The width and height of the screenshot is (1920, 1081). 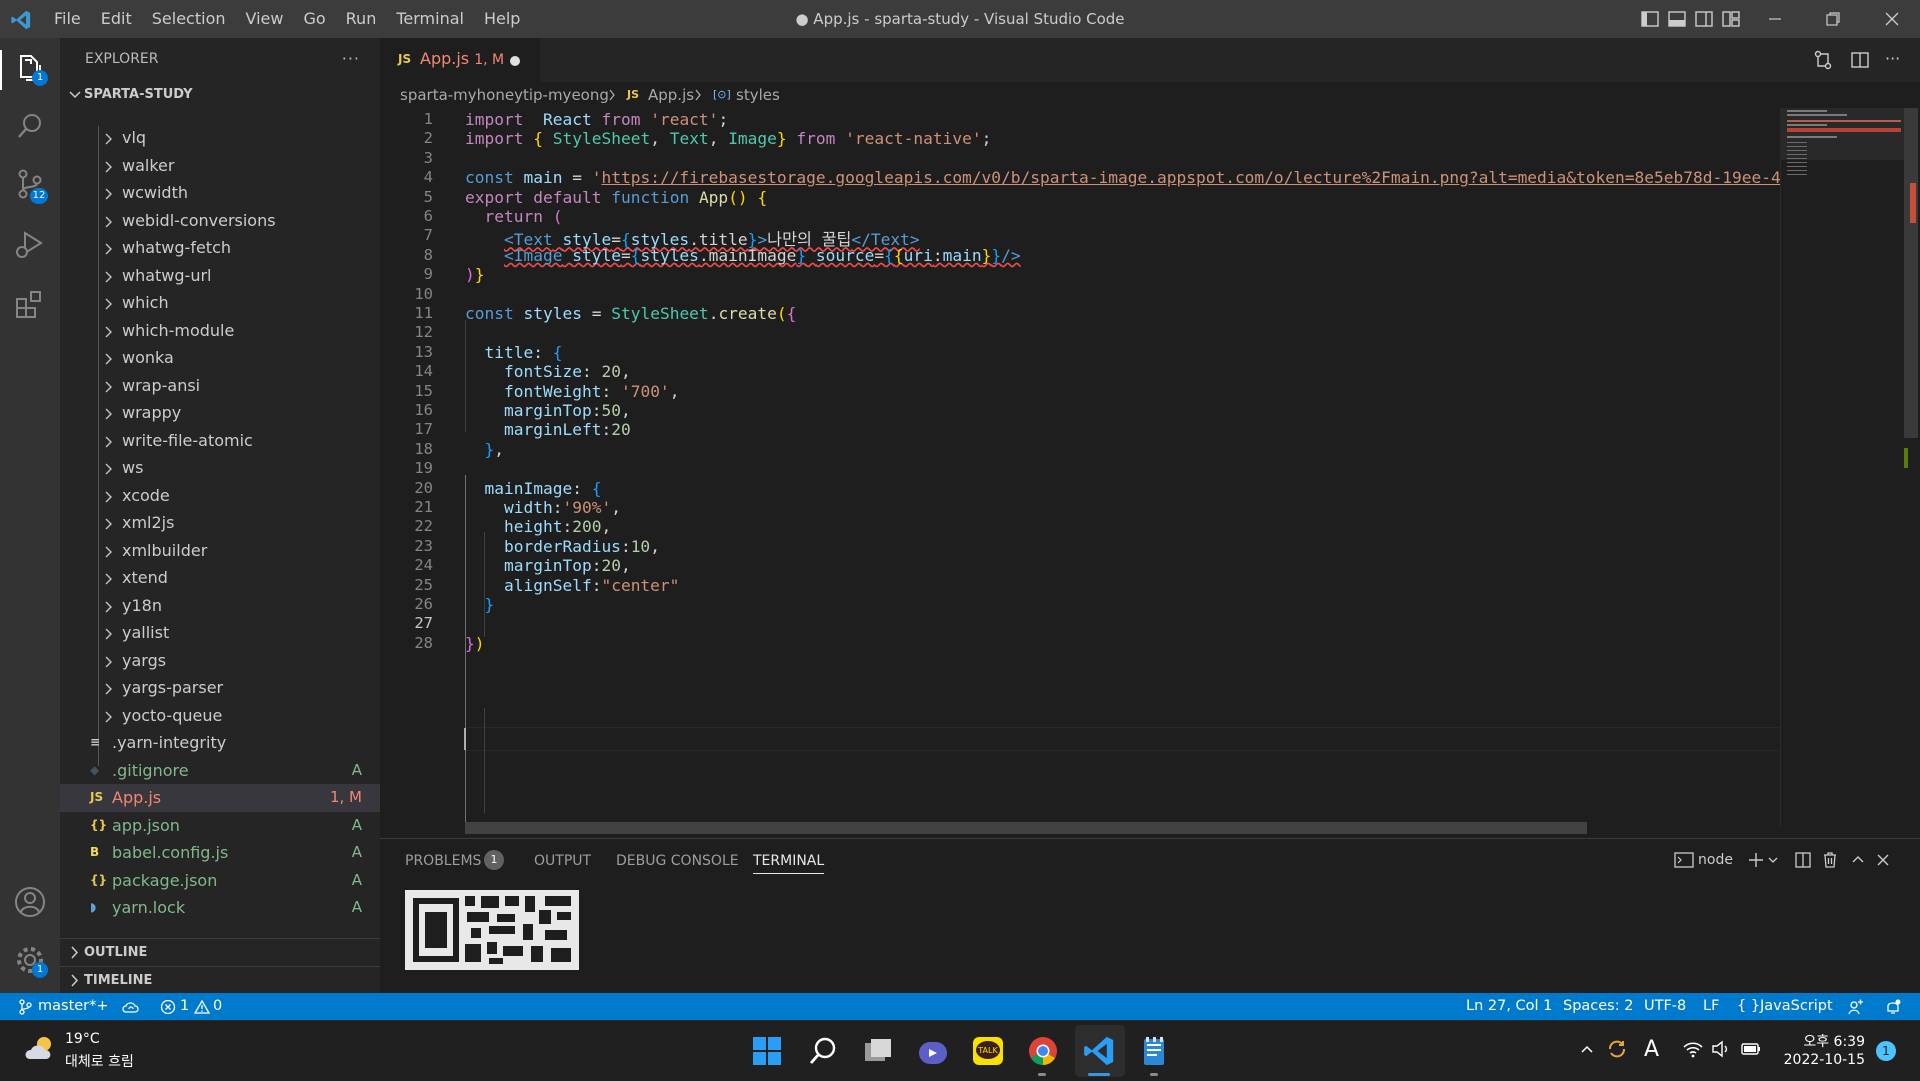 I want to click on tree-folder: whatwg-url, so click(x=220, y=276).